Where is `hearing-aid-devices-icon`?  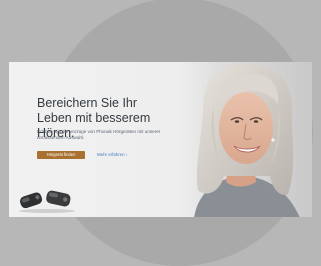 hearing-aid-devices-icon is located at coordinates (47, 201).